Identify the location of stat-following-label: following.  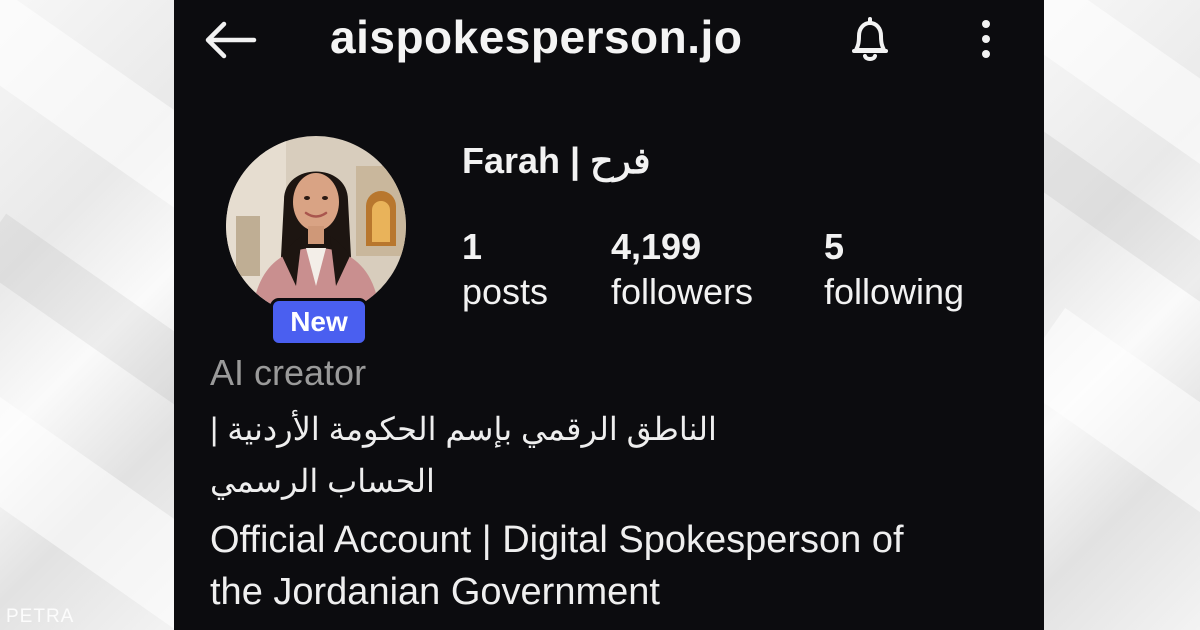
(894, 291).